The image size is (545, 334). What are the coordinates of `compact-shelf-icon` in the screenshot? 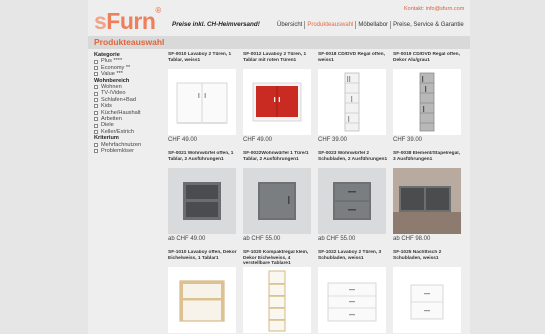 It's located at (277, 300).